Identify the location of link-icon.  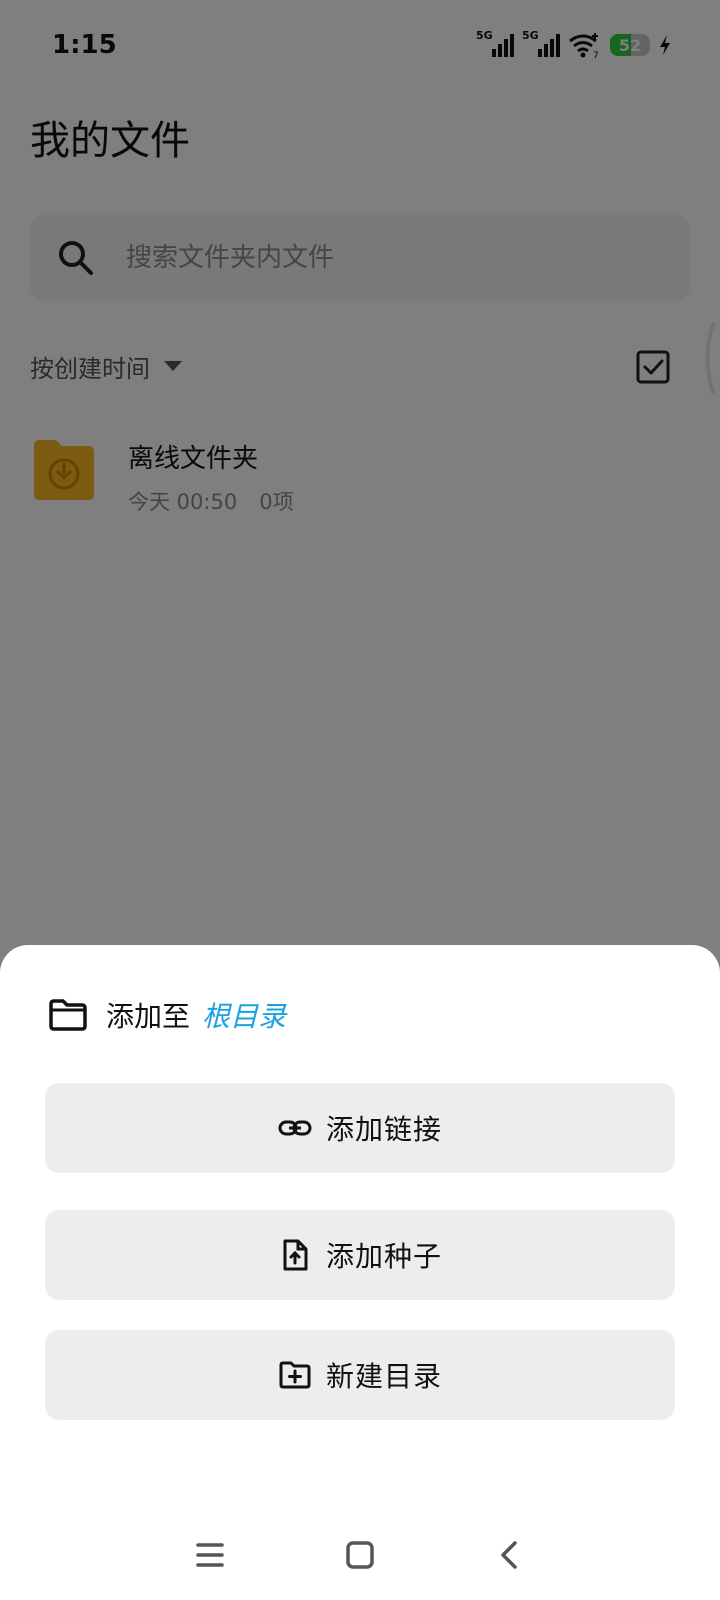
(295, 1128).